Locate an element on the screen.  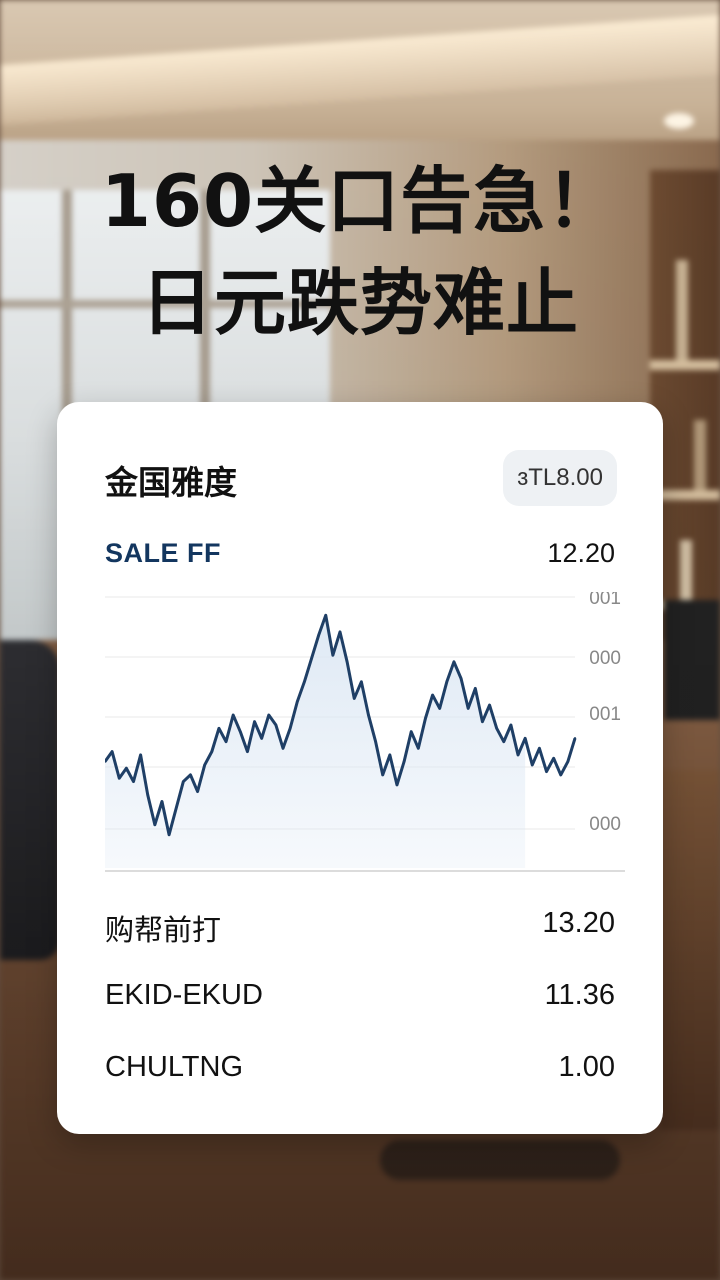
headline-line-1: 160关口告急！ is located at coordinates (360, 201).